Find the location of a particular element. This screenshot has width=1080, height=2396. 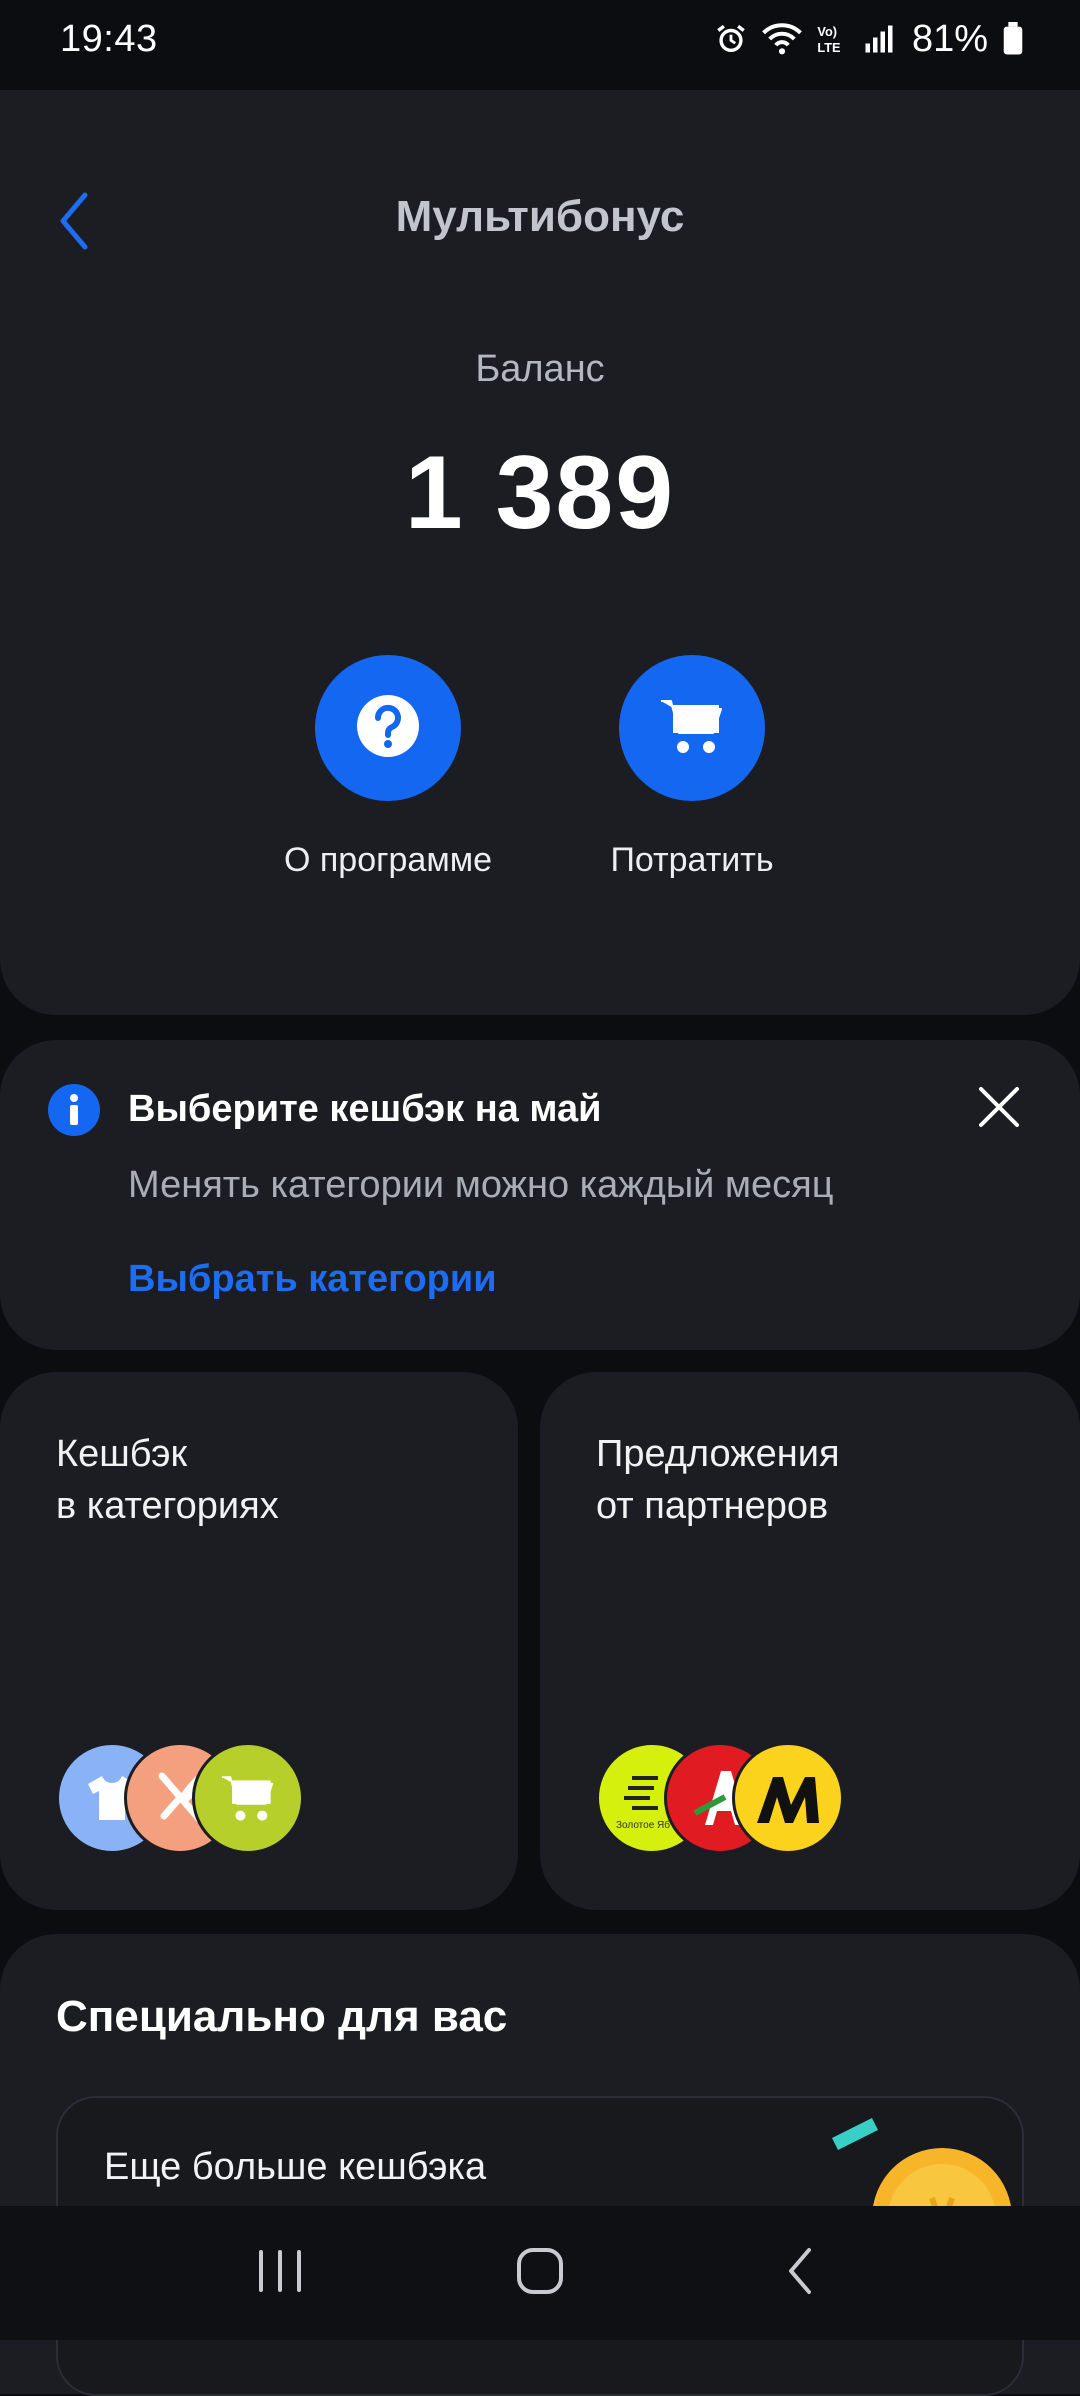

grocery-cart-icon is located at coordinates (248, 1798).